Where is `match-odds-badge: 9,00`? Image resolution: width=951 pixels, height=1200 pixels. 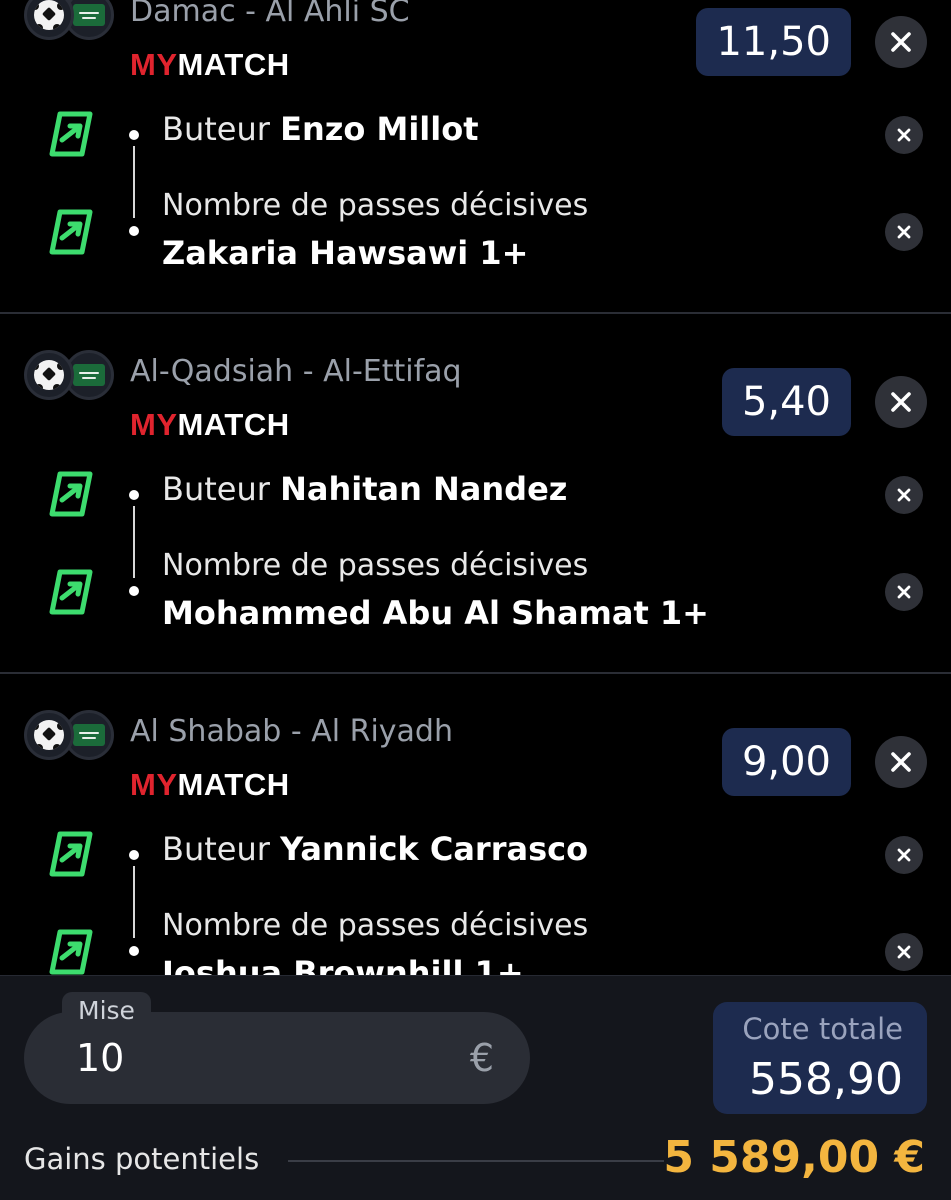
match-odds-badge: 9,00 is located at coordinates (786, 762).